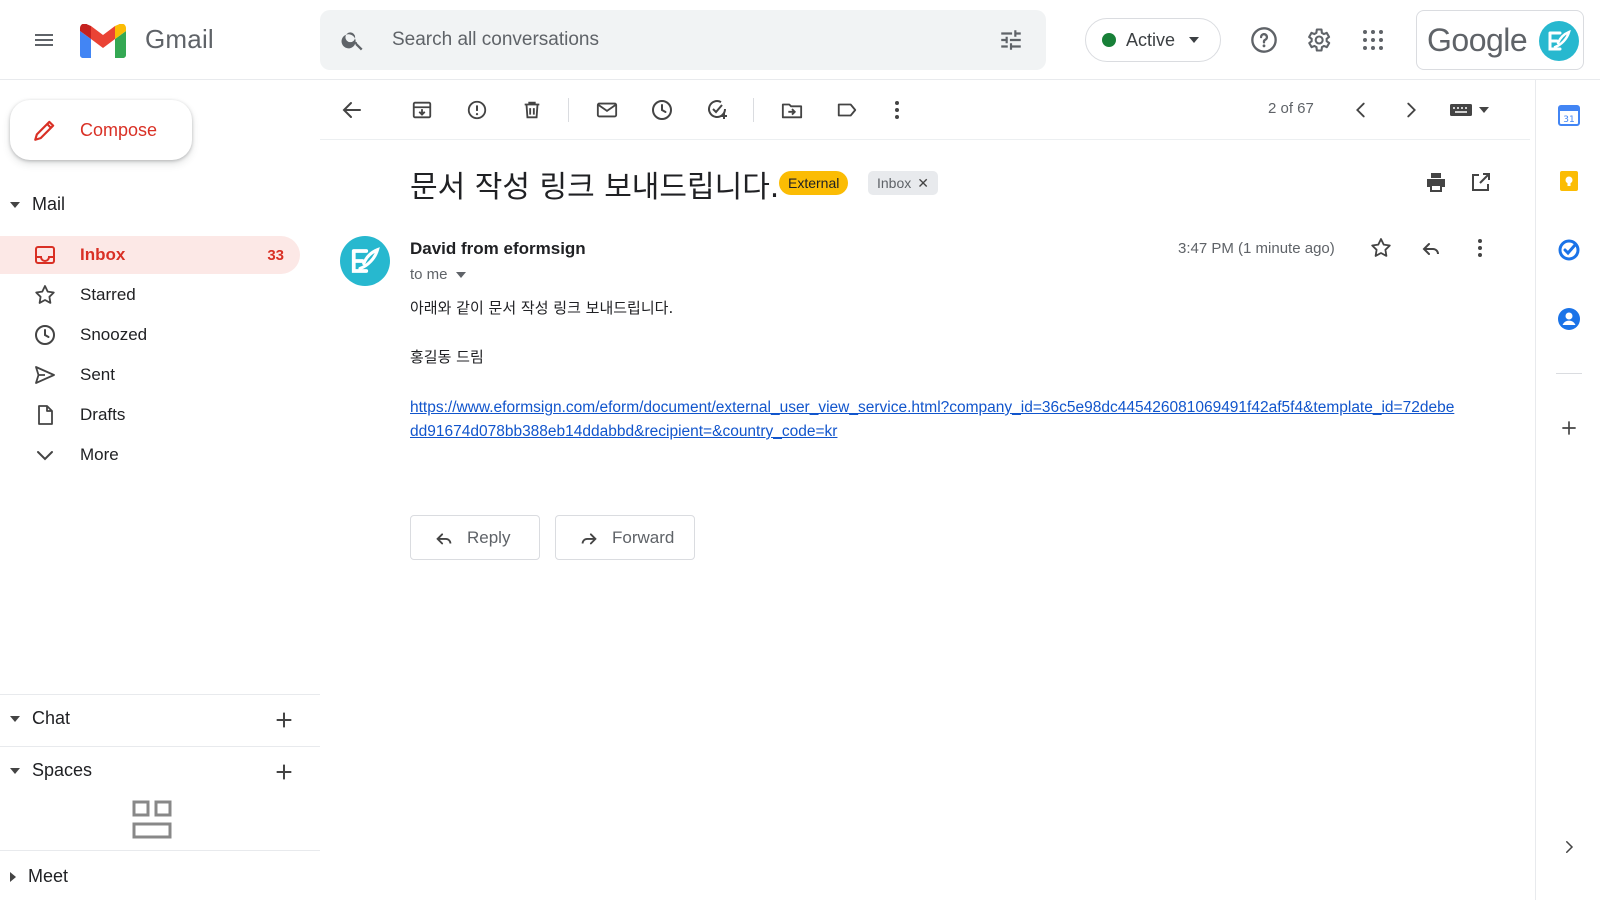 The height and width of the screenshot is (900, 1600). What do you see at coordinates (1500, 40) in the screenshot?
I see `account-switcher: Google` at bounding box center [1500, 40].